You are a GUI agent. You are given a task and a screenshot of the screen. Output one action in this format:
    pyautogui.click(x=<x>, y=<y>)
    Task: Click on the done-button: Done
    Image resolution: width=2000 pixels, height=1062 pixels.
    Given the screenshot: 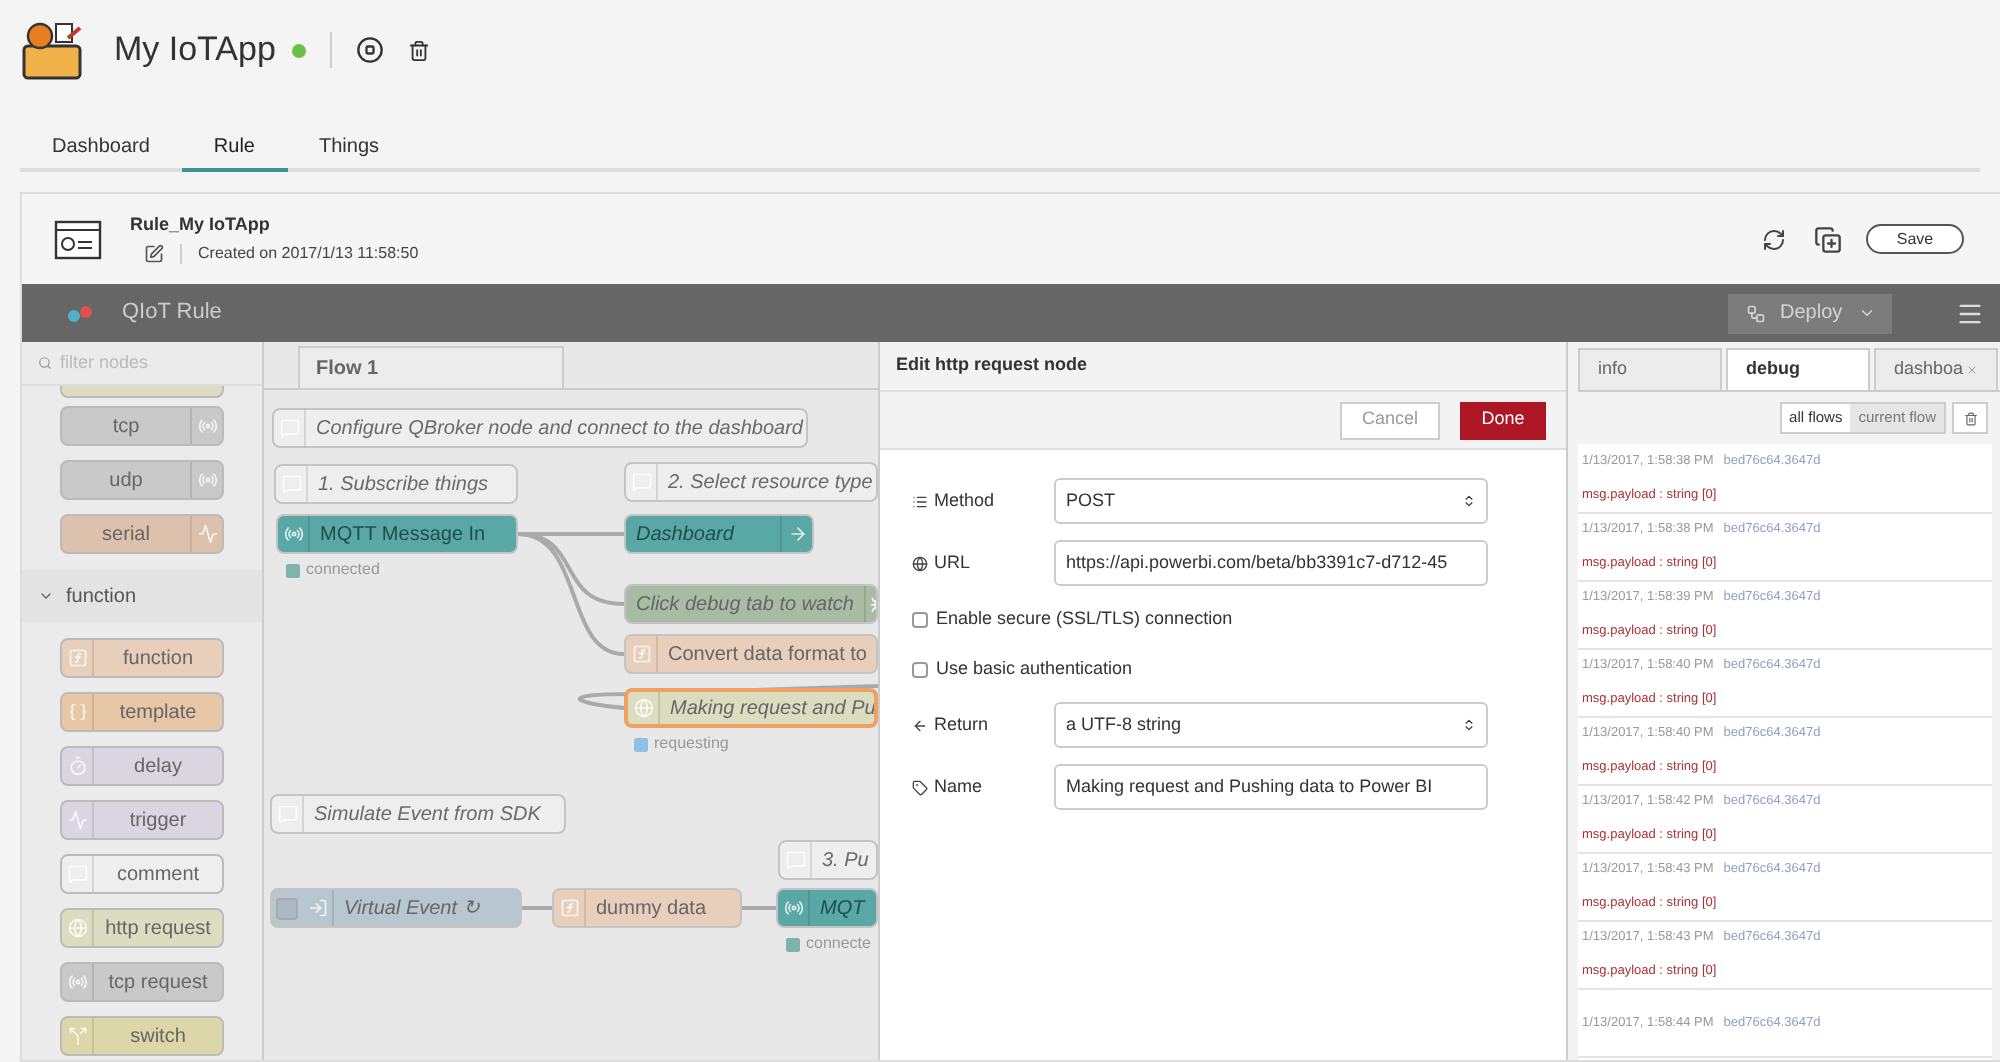 What is the action you would take?
    pyautogui.click(x=1503, y=420)
    